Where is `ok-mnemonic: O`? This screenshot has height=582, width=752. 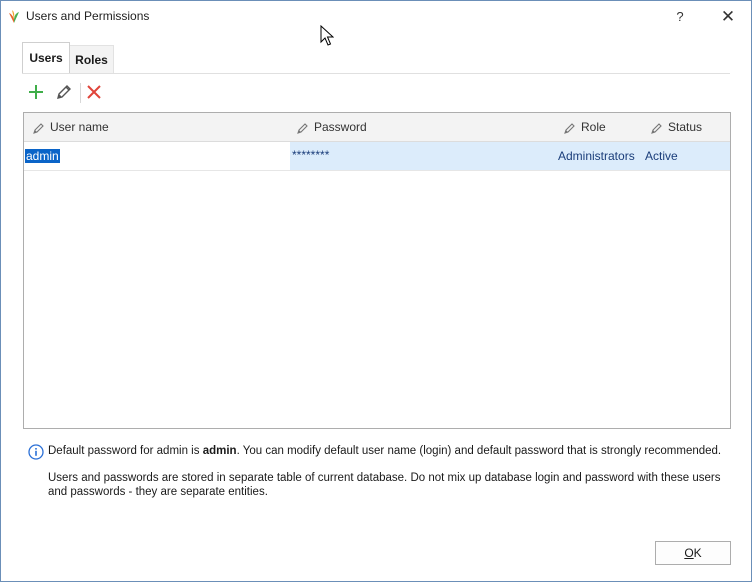 ok-mnemonic: O is located at coordinates (689, 553).